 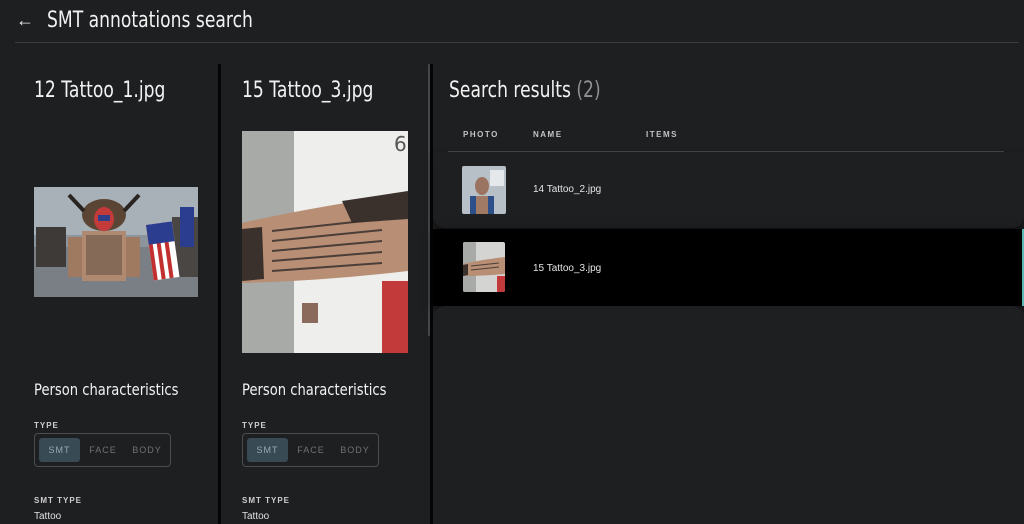 What do you see at coordinates (100, 90) in the screenshot?
I see `image-title: 12 Tattoo_1.jpg` at bounding box center [100, 90].